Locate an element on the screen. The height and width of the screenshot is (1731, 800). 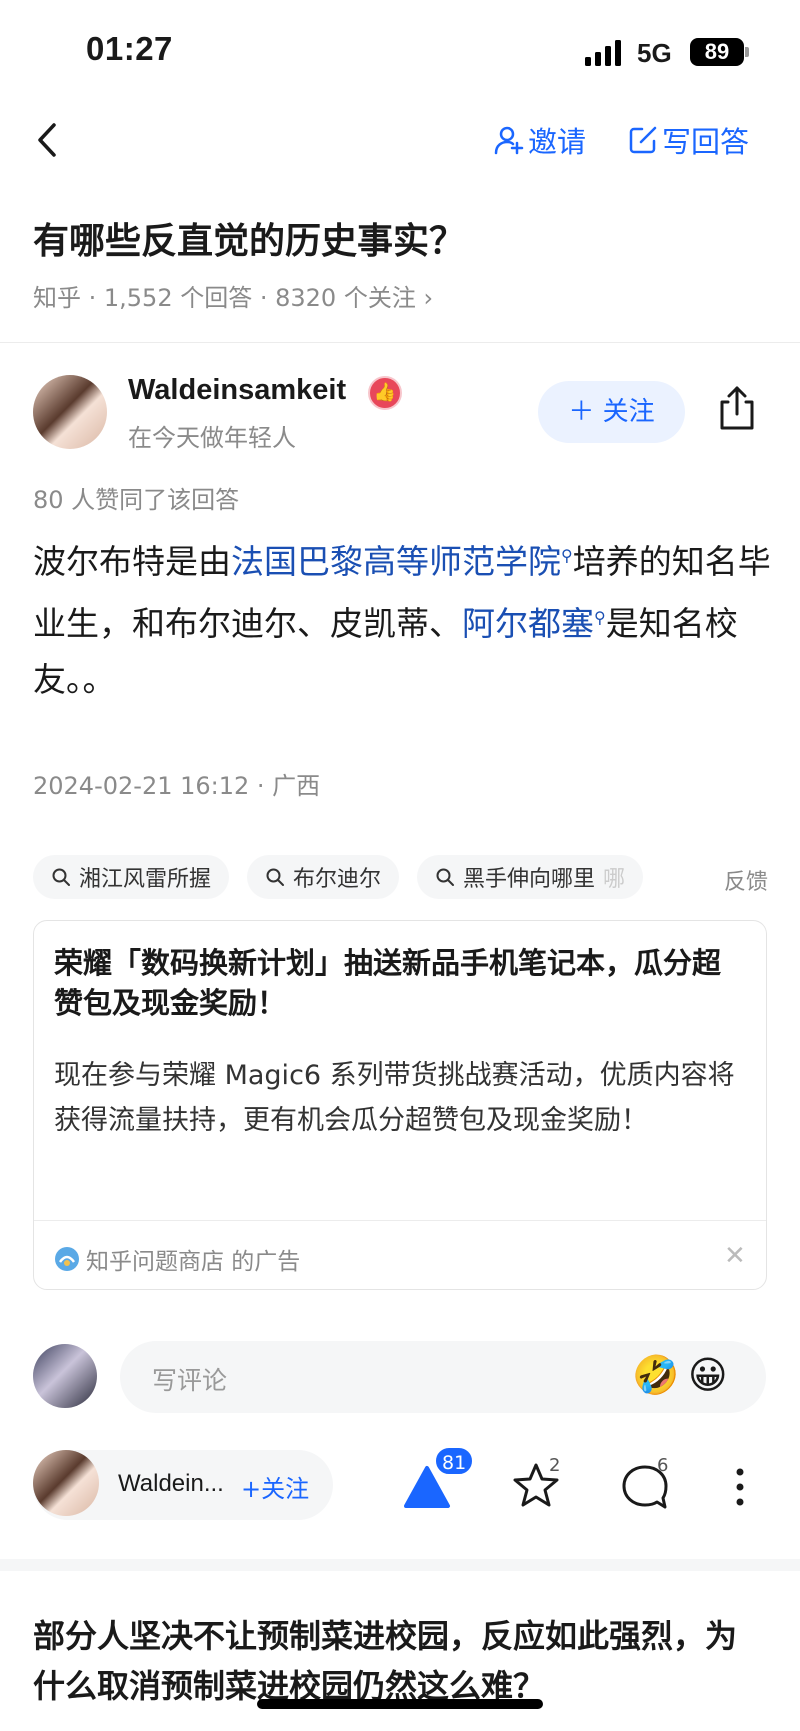
battery-icon: 89 is located at coordinates (717, 52).